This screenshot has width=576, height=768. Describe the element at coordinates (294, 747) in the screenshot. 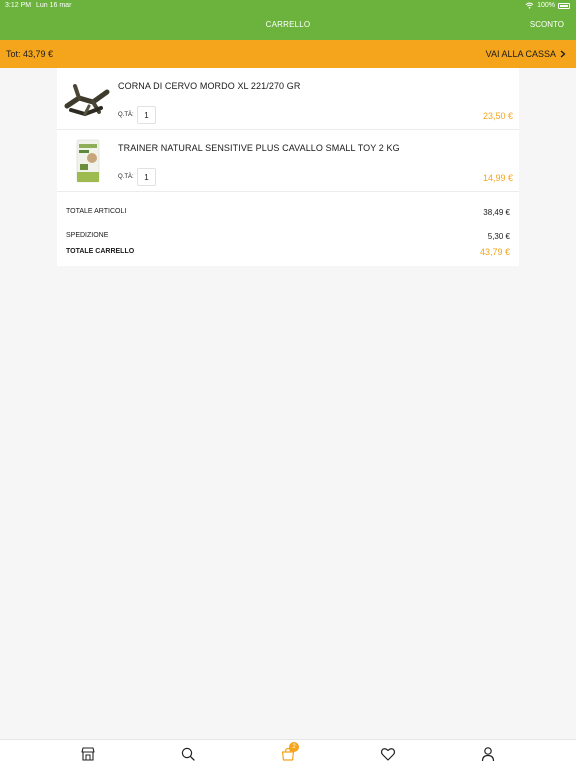

I see `cart-count-badge: 2` at that location.